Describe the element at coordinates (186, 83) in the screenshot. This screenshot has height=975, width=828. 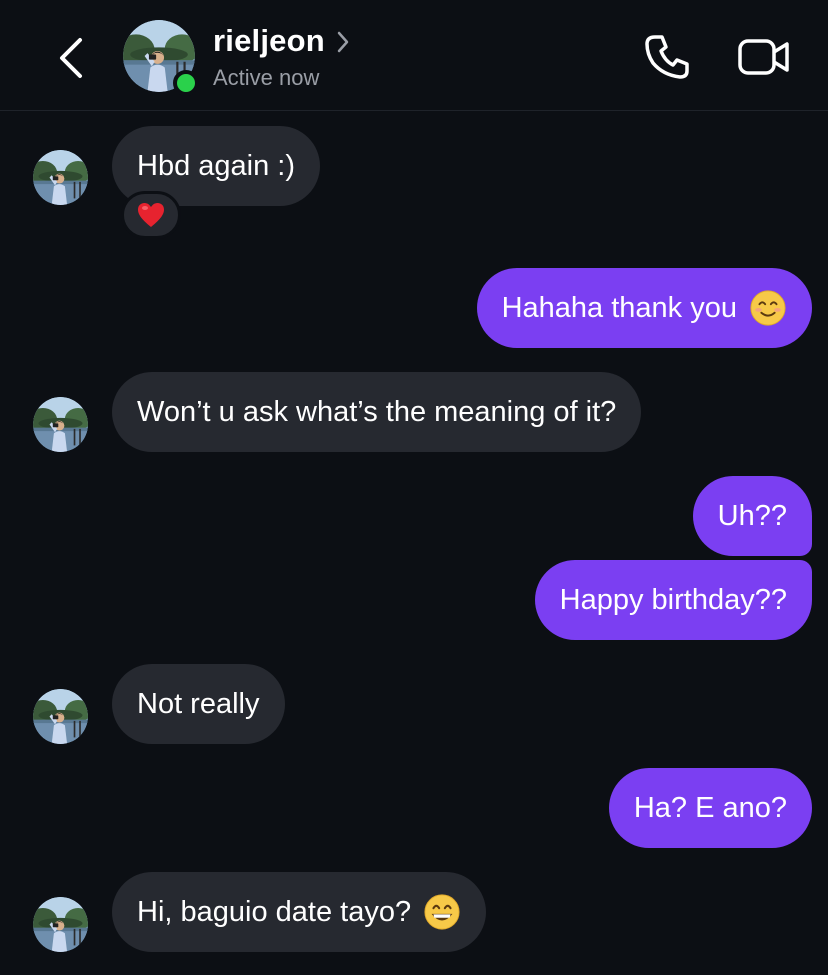
I see `online-status-dot` at that location.